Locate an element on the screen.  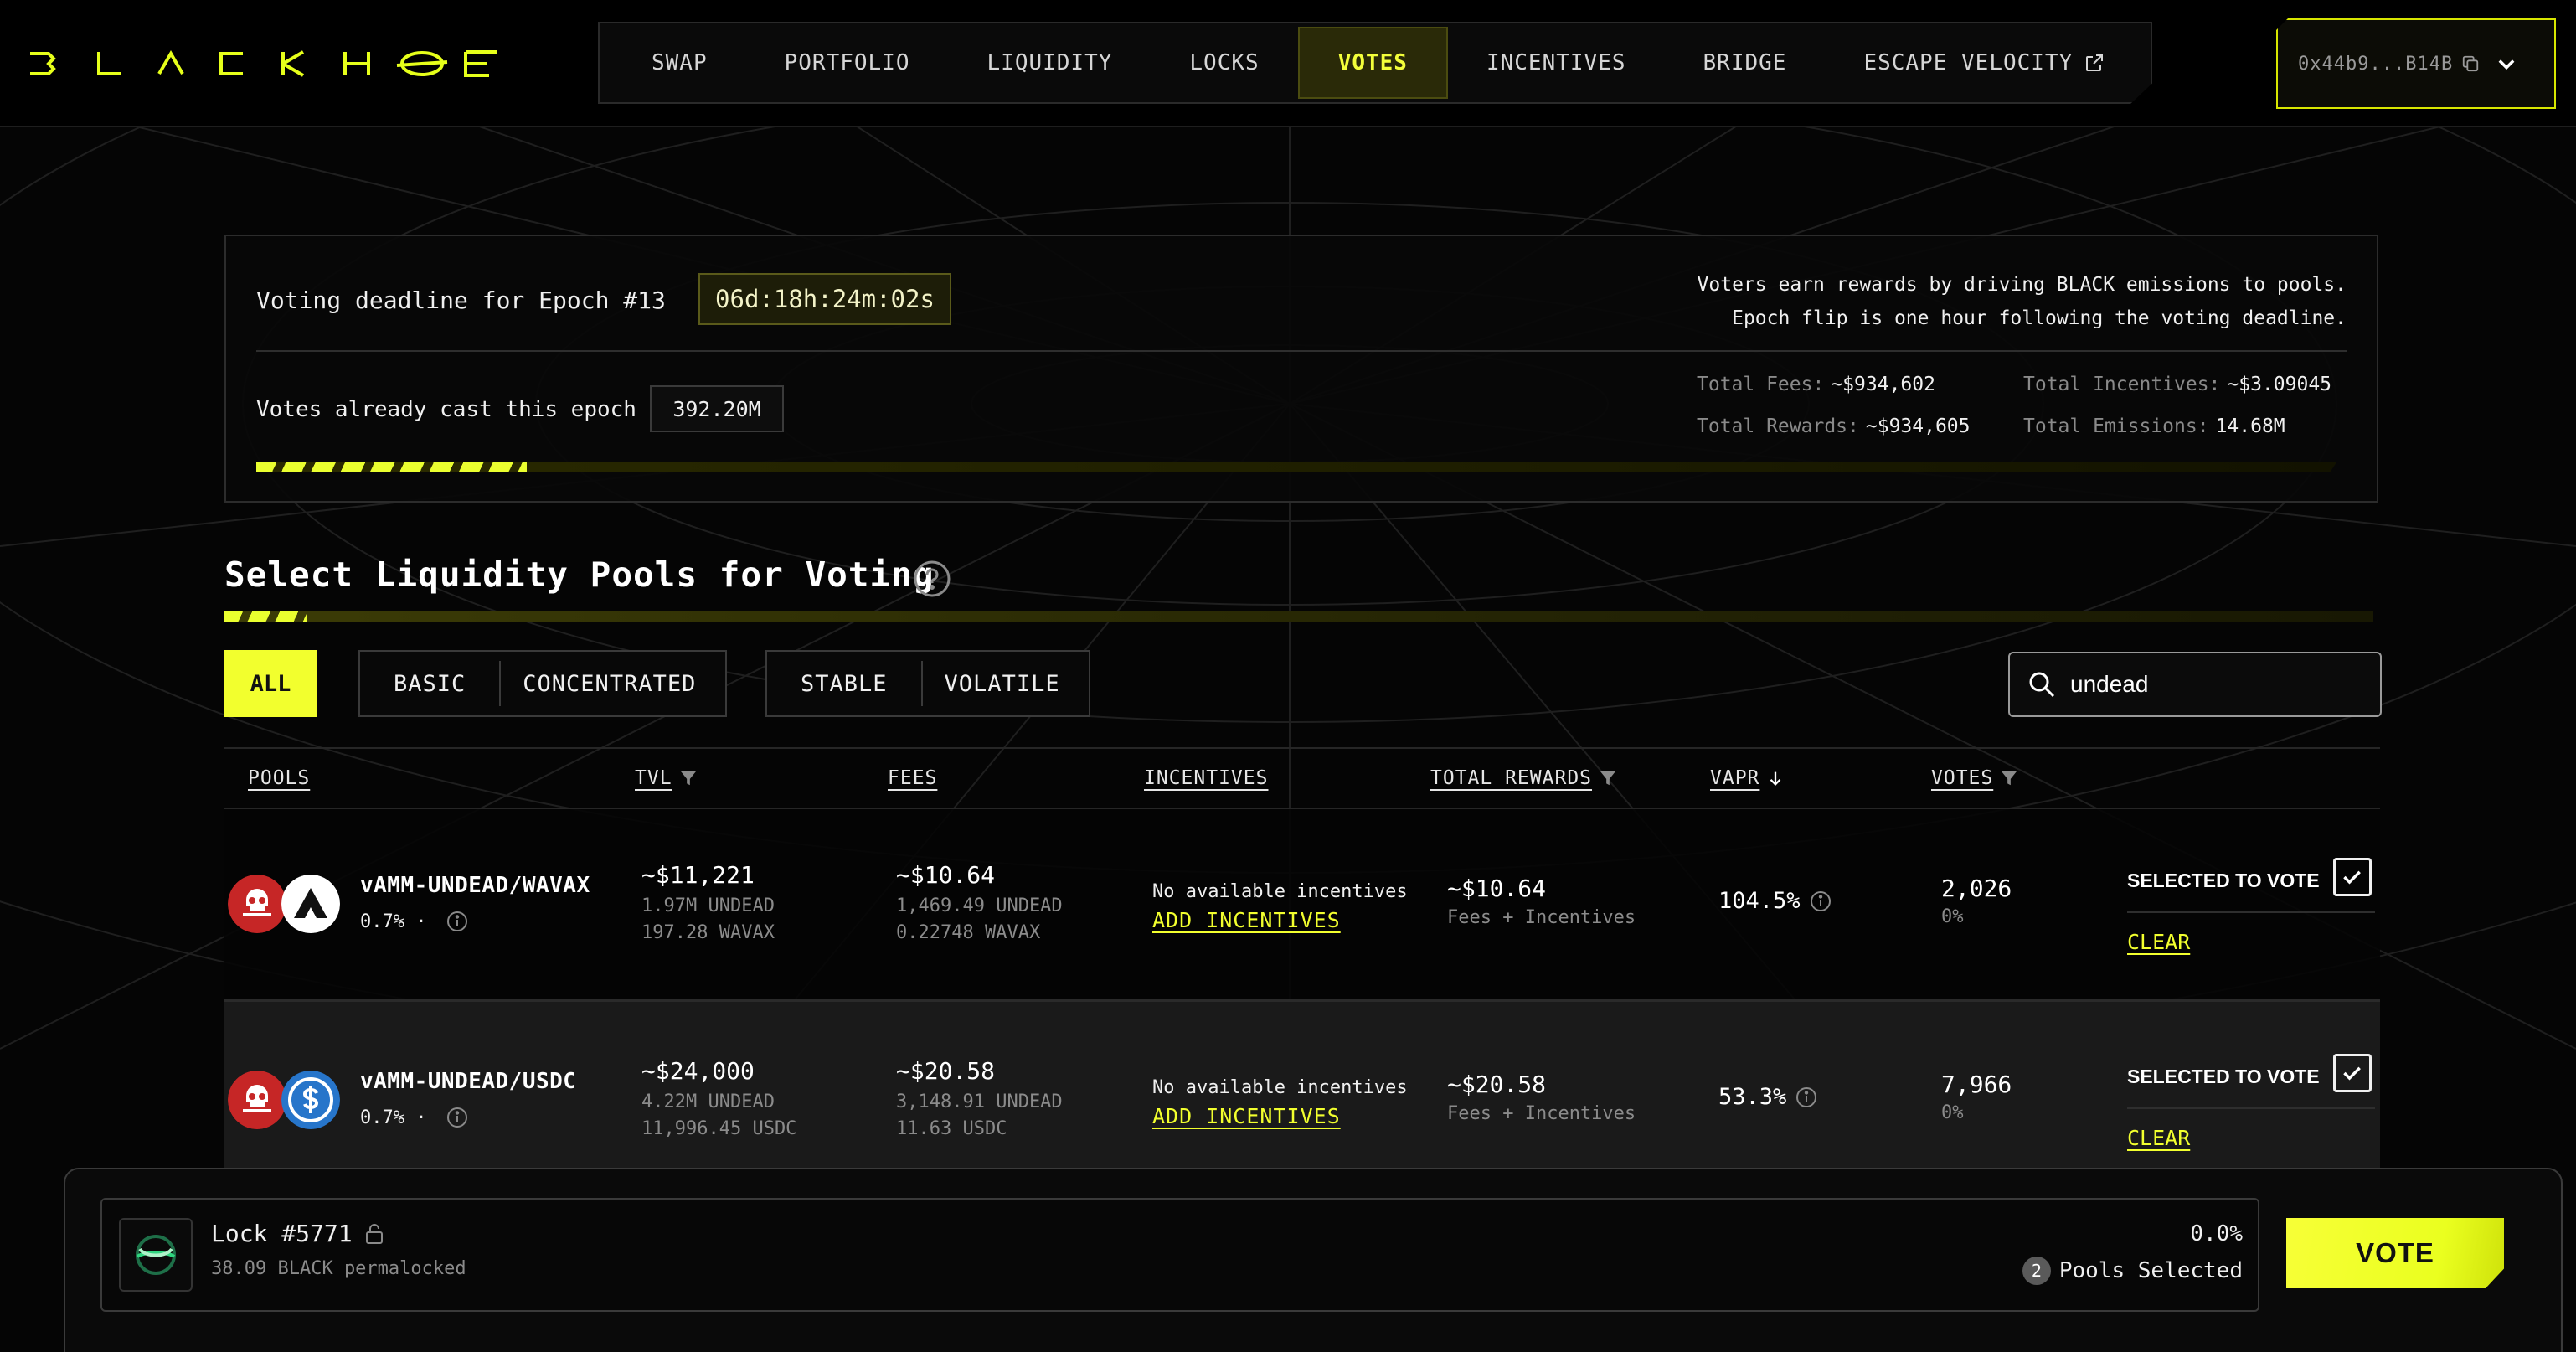
vote-percent-total: 0.0% is located at coordinates (2216, 1233).